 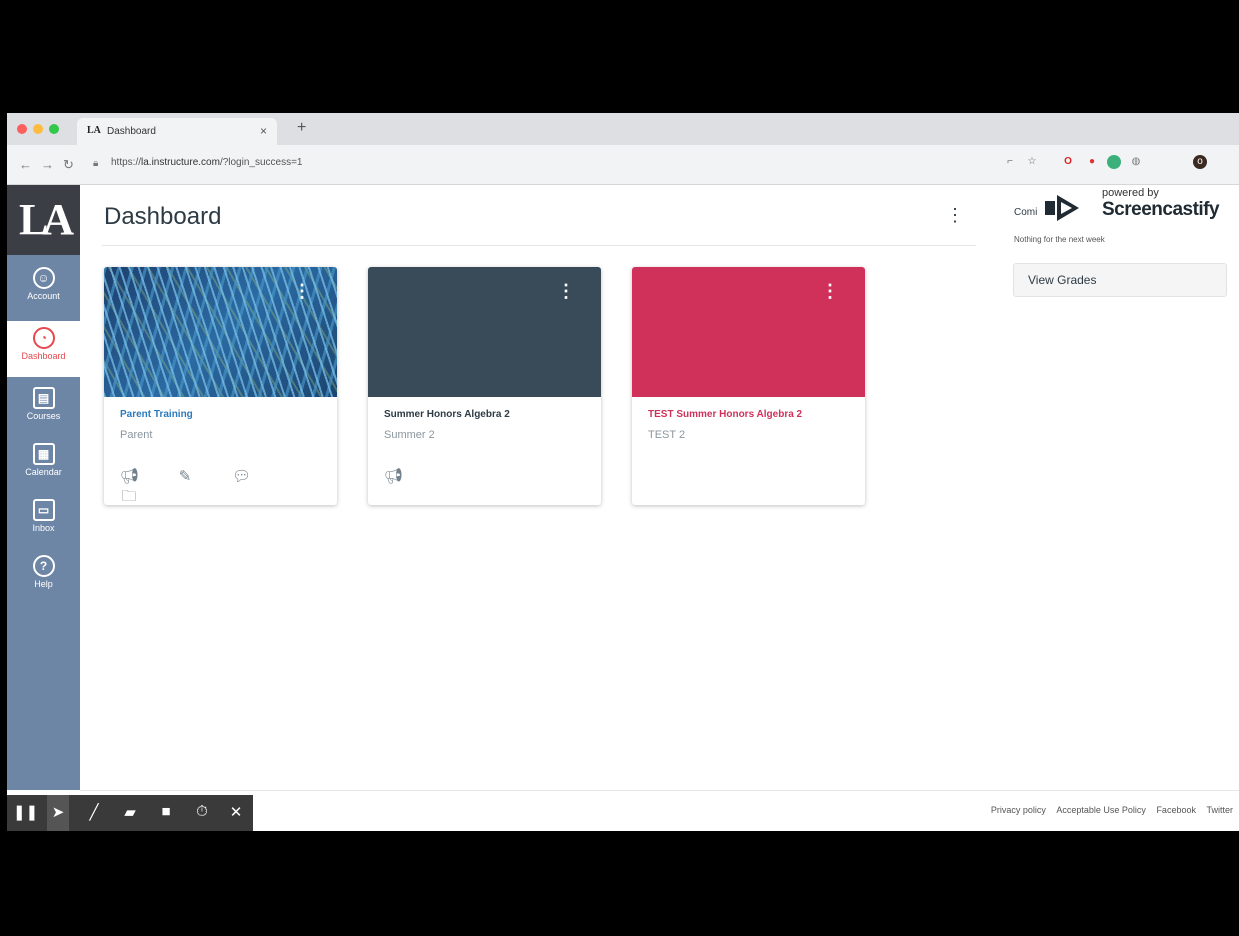 What do you see at coordinates (131, 131) in the screenshot?
I see `tab-title: Dashboard` at bounding box center [131, 131].